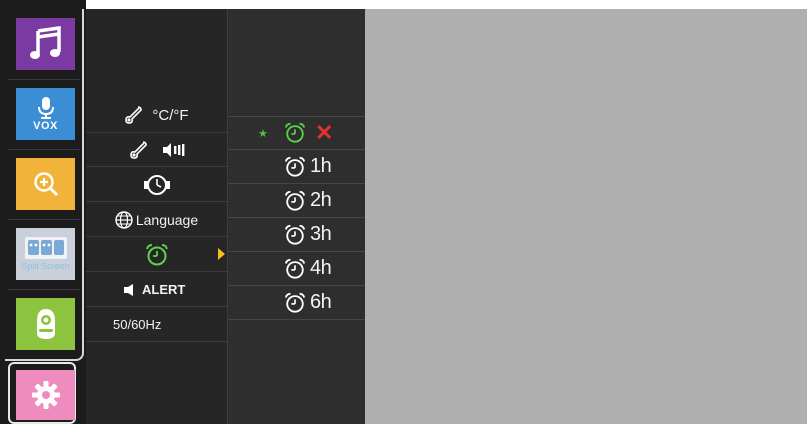 The image size is (807, 424). What do you see at coordinates (221, 254) in the screenshot?
I see `submenu-arrow-icon` at bounding box center [221, 254].